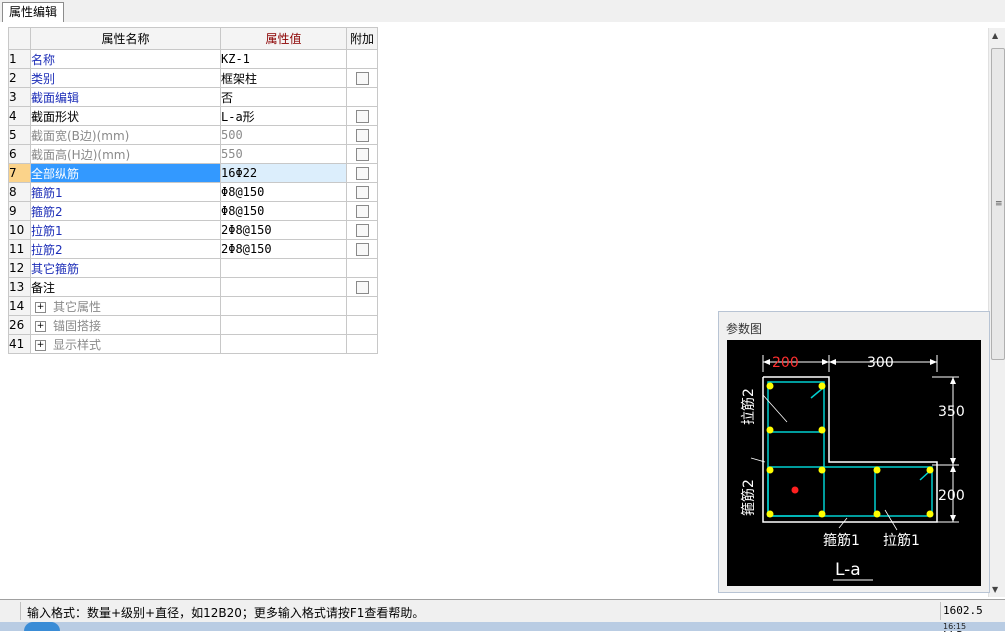 Image resolution: width=1005 pixels, height=638 pixels. What do you see at coordinates (19, 344) in the screenshot?
I see `row-index: 41` at bounding box center [19, 344].